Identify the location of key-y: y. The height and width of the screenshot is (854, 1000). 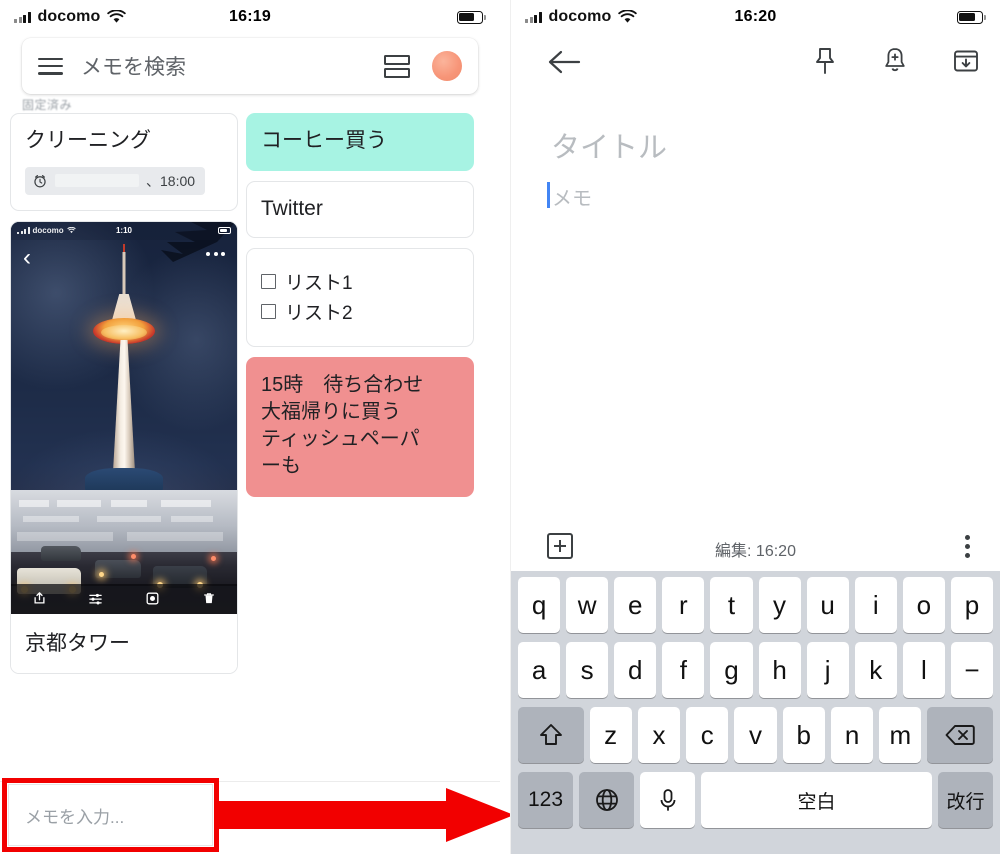
(779, 605).